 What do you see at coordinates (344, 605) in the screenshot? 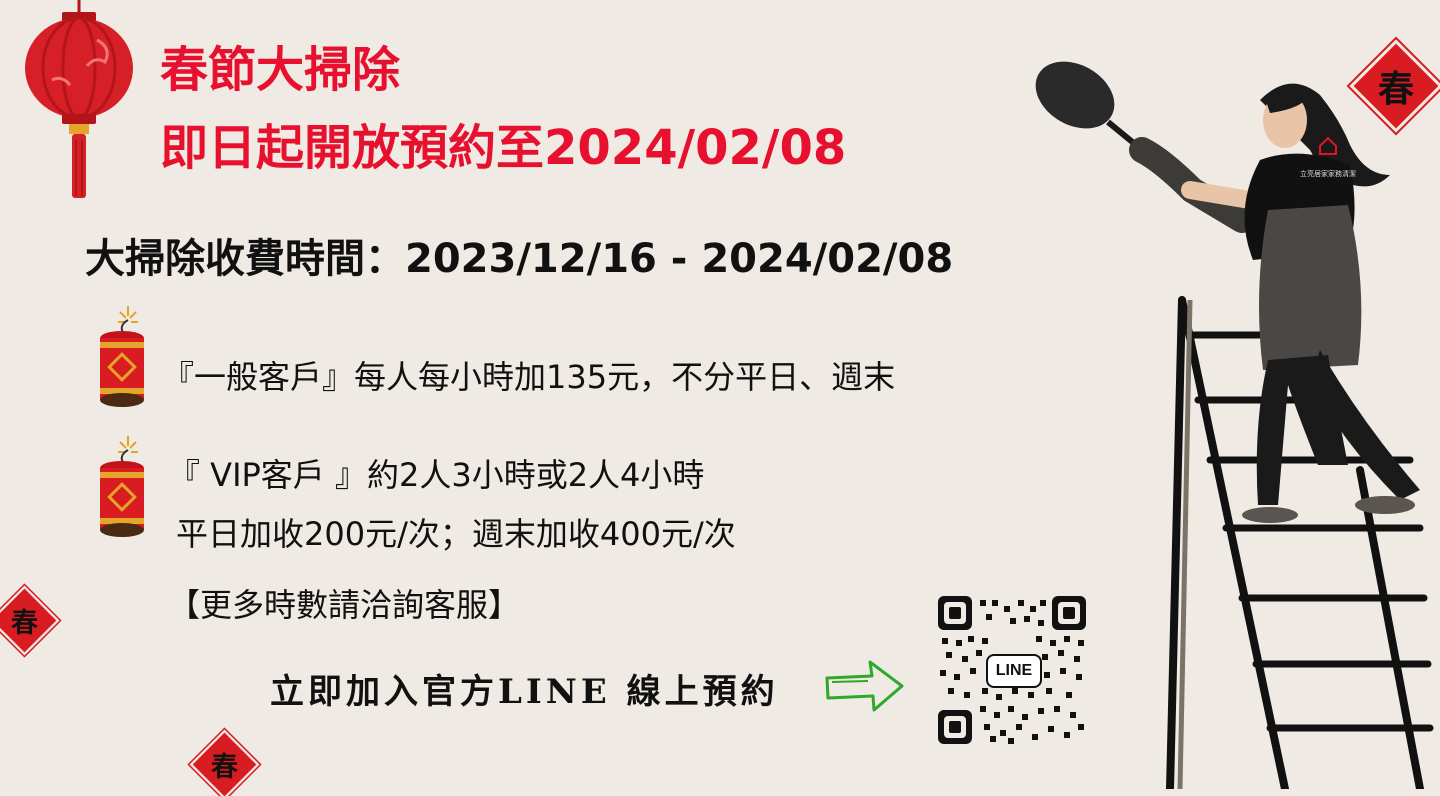
I see `more-hours-note: 【更多時數請洽詢客服】` at bounding box center [344, 605].